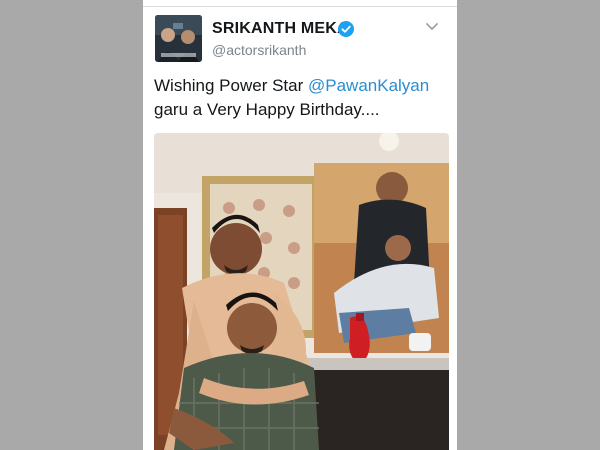 The height and width of the screenshot is (450, 600). Describe the element at coordinates (178, 38) in the screenshot. I see `avatar` at that location.